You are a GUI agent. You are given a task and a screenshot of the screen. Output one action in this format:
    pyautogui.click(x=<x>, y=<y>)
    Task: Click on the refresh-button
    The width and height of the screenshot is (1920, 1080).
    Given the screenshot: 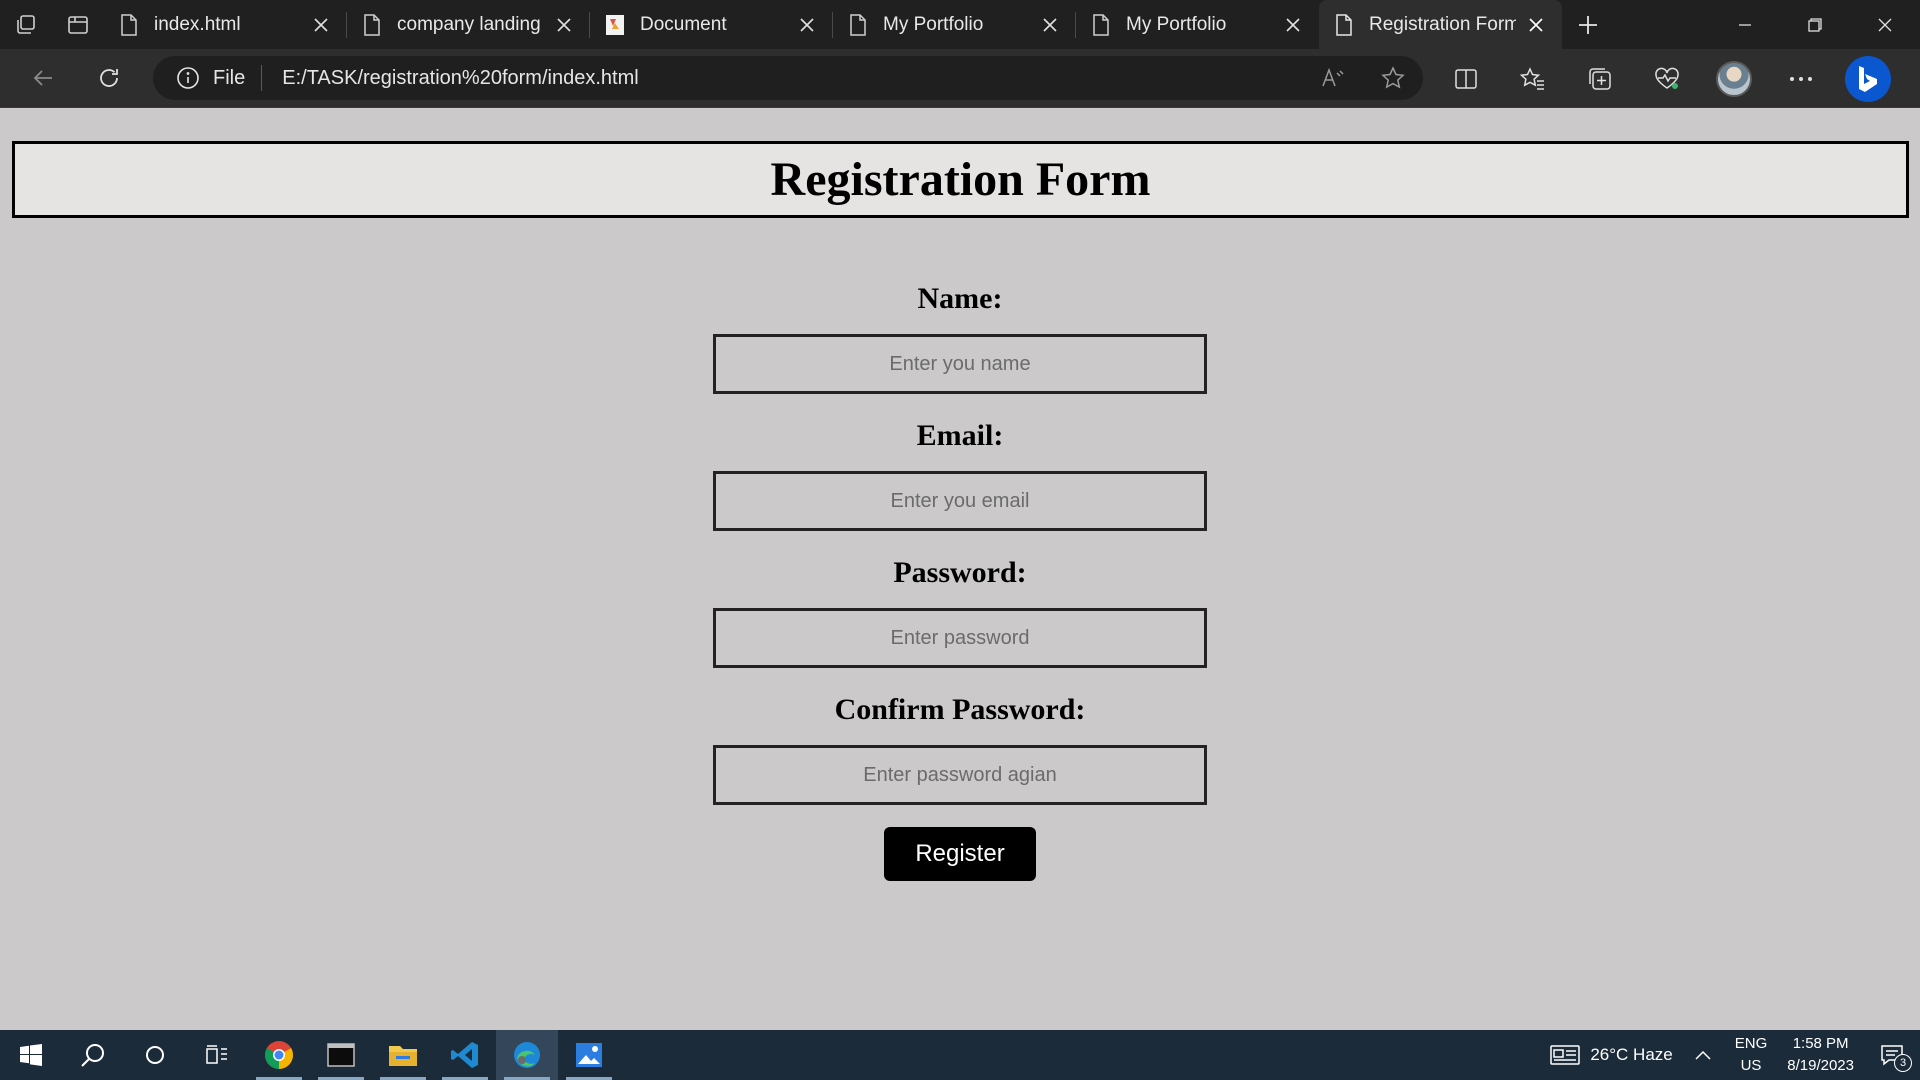 What is the action you would take?
    pyautogui.click(x=109, y=78)
    